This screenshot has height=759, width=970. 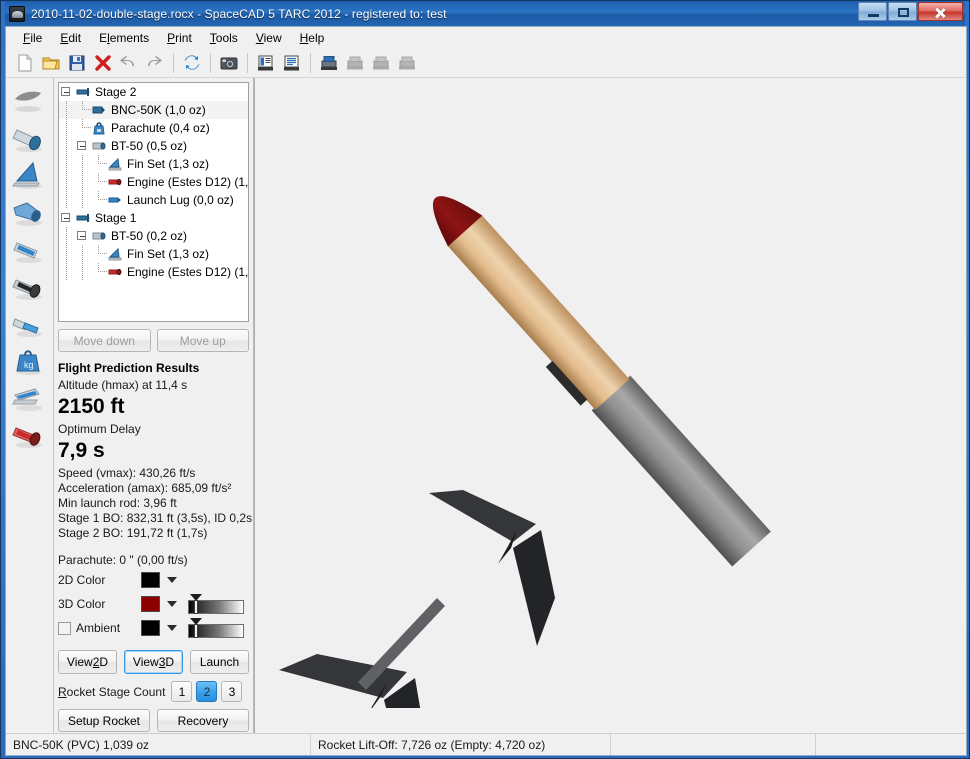 I want to click on body-tube-icon, so click(x=99, y=146).